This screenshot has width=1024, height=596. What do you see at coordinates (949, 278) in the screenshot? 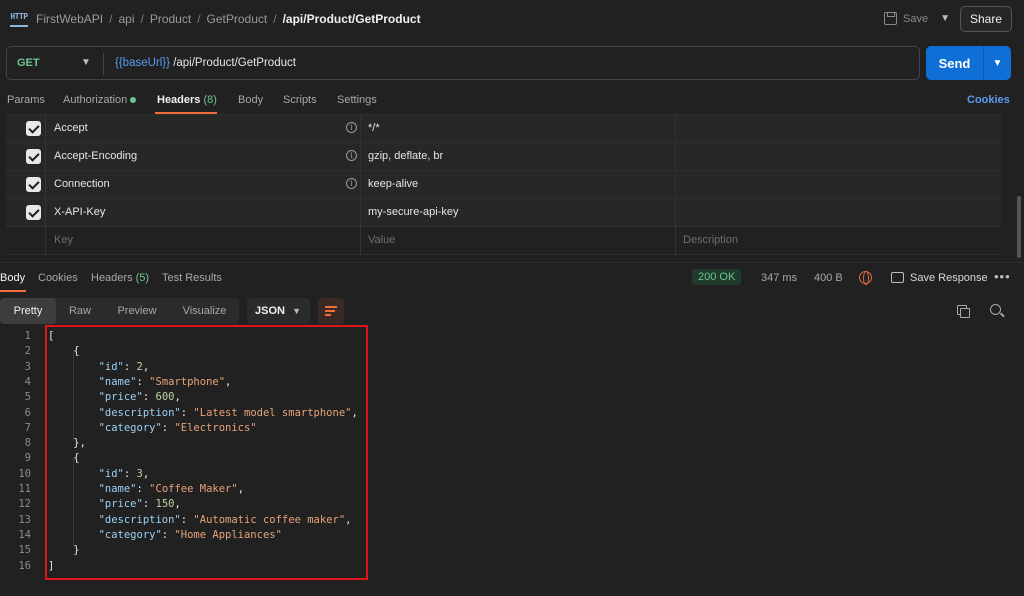
I see `save-response-button: Save Response` at bounding box center [949, 278].